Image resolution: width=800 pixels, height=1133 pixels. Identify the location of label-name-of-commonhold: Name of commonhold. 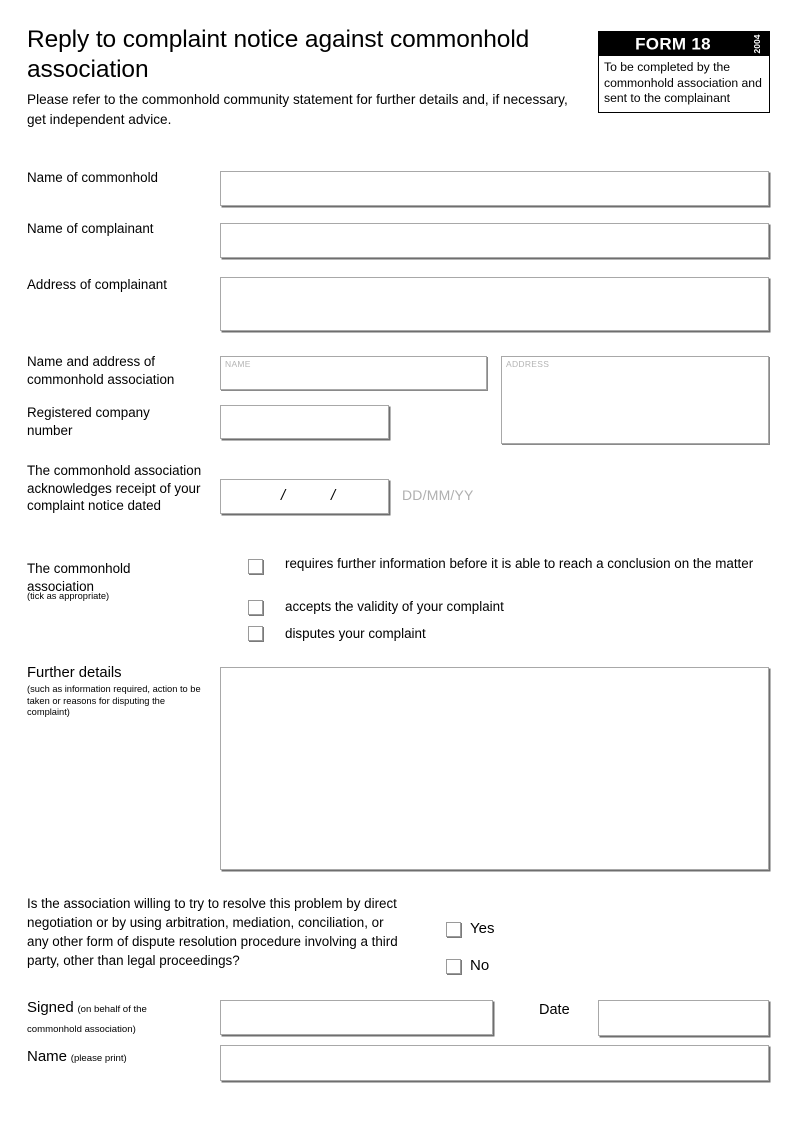
(92, 177).